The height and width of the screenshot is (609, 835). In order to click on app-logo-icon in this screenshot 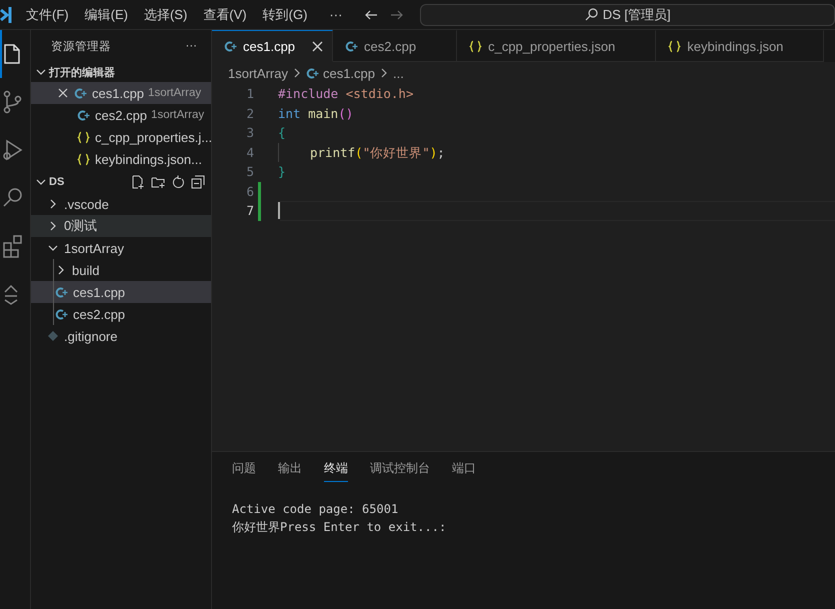, I will do `click(6, 15)`.